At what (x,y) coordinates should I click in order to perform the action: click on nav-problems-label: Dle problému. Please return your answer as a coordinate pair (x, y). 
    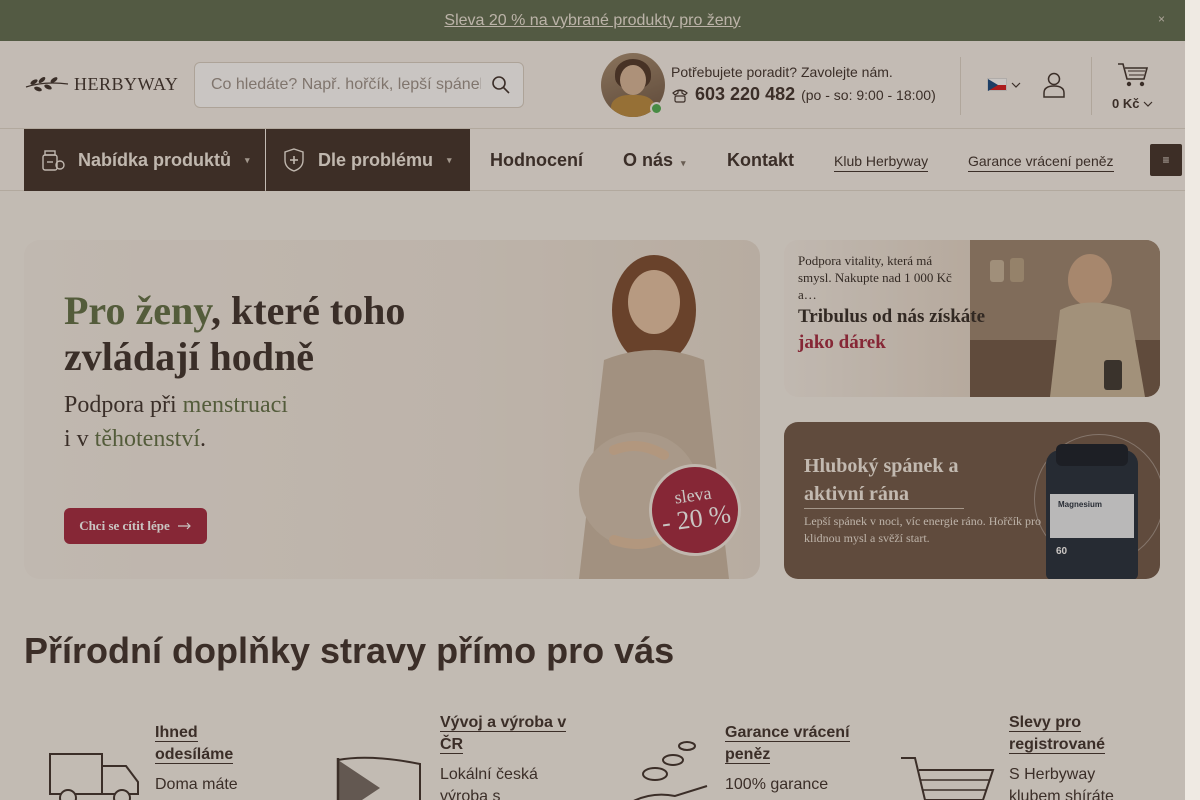
    Looking at the image, I should click on (376, 159).